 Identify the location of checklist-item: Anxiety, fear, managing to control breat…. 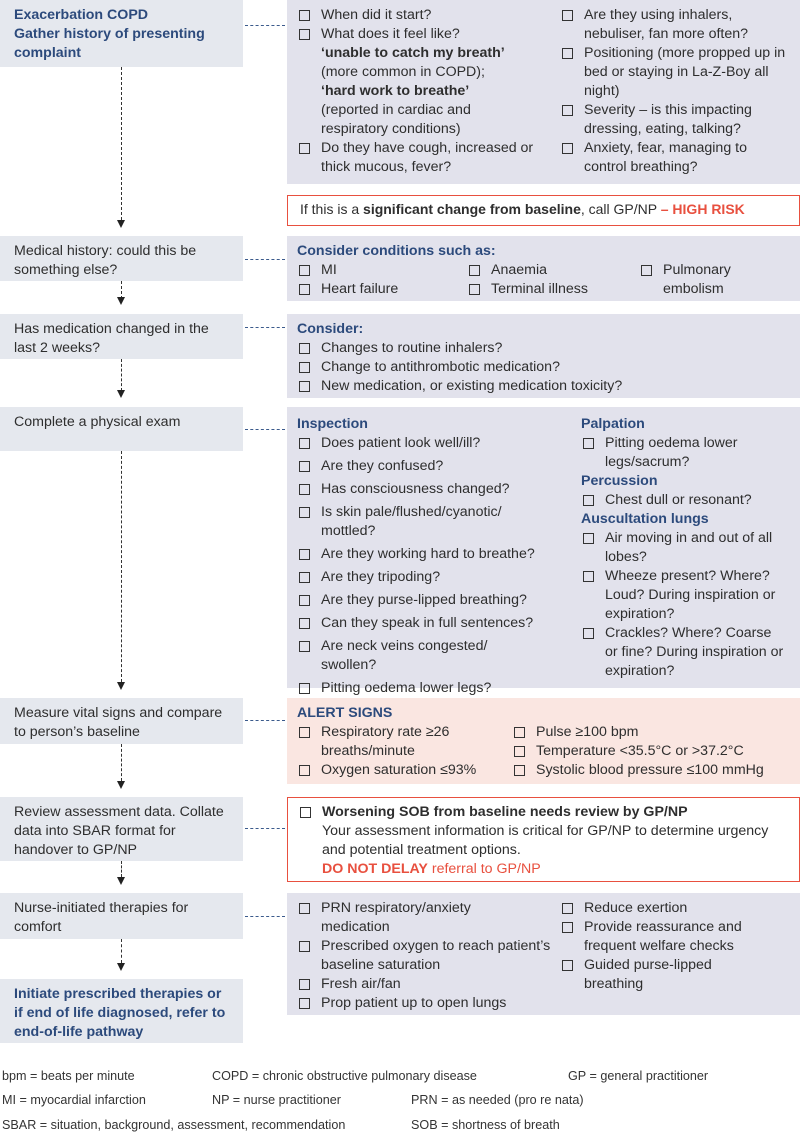
(676, 158).